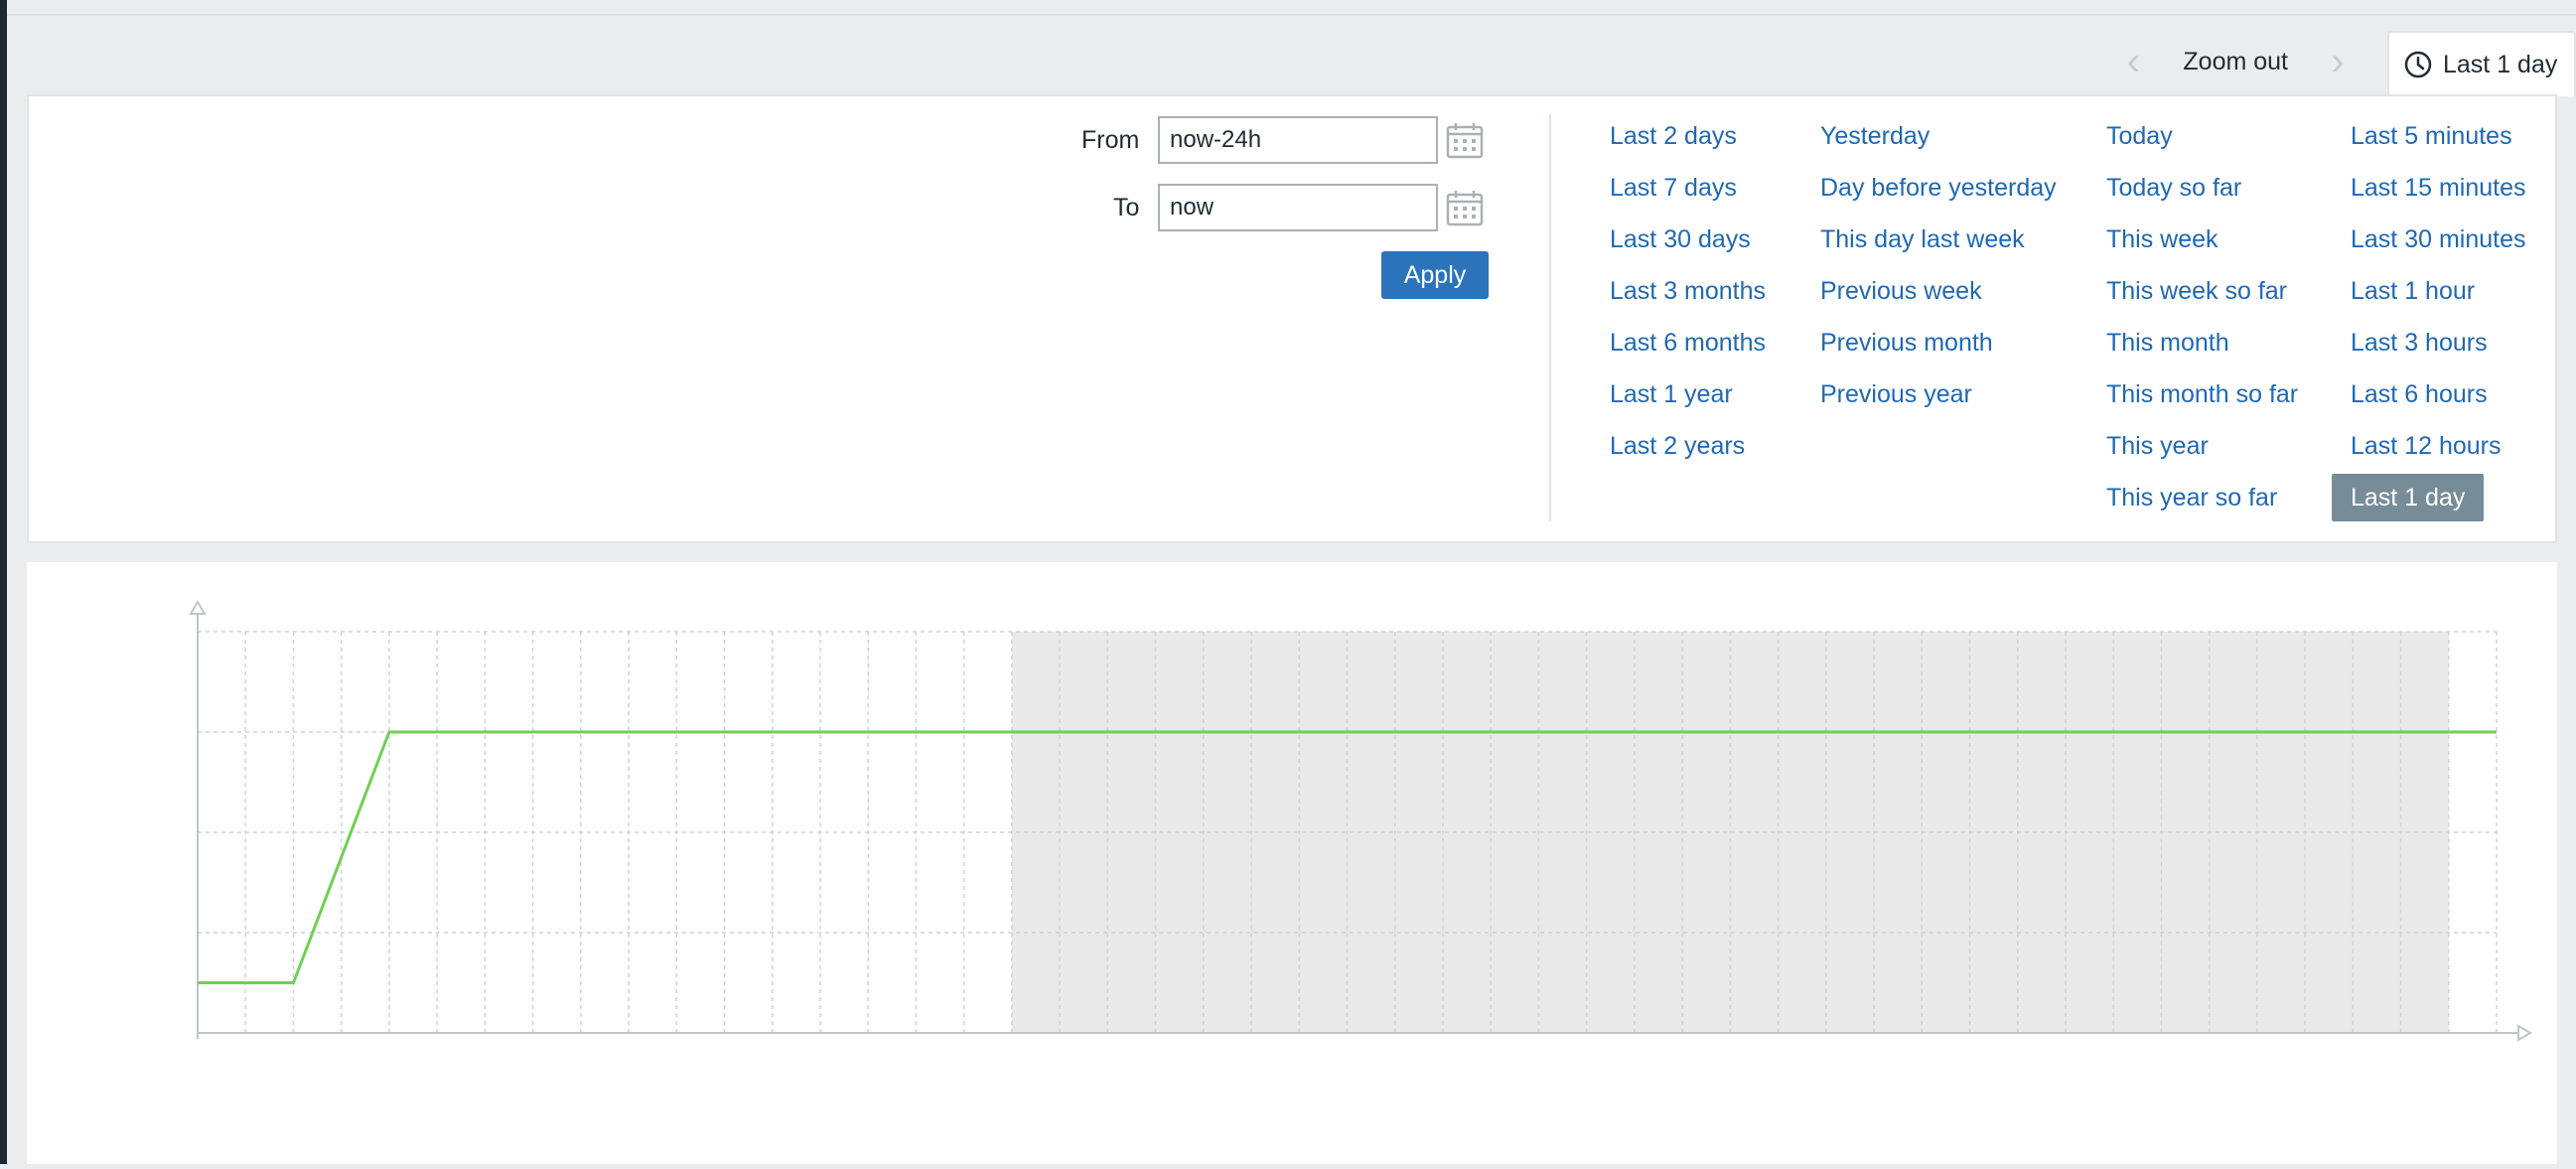 This screenshot has height=1169, width=2576. I want to click on from-label: From, so click(1111, 140).